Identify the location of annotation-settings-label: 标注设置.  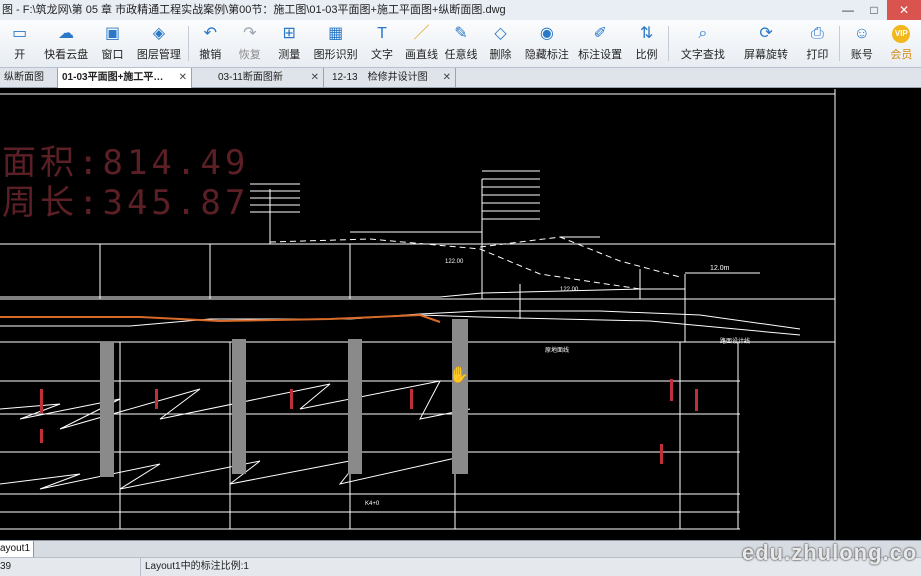
(600, 55).